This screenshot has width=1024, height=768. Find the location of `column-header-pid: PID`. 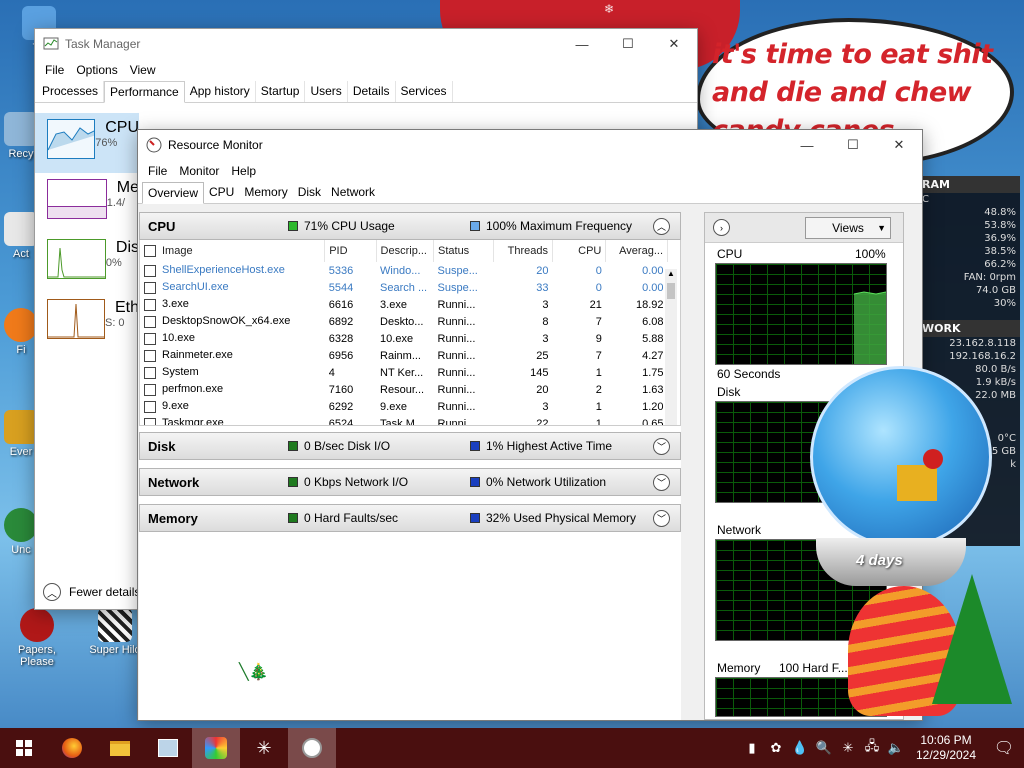

column-header-pid: PID is located at coordinates (350, 251).